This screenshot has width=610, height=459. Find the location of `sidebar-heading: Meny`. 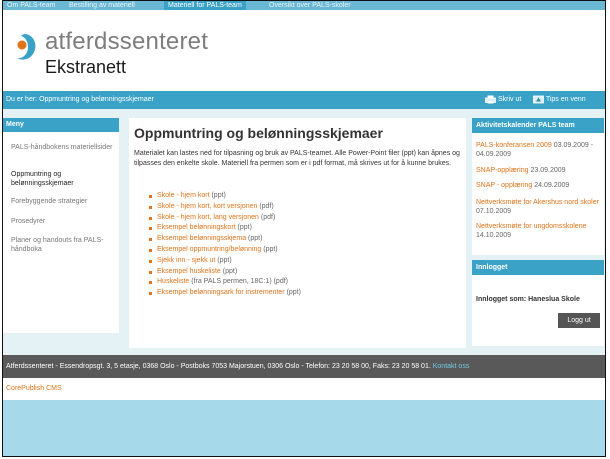

sidebar-heading: Meny is located at coordinates (61, 125).